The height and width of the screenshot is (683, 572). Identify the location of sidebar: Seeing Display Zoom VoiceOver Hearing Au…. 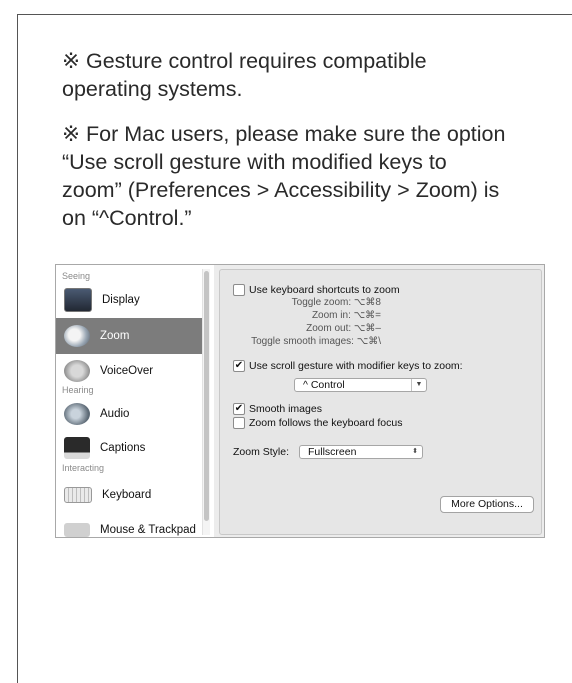
(135, 401).